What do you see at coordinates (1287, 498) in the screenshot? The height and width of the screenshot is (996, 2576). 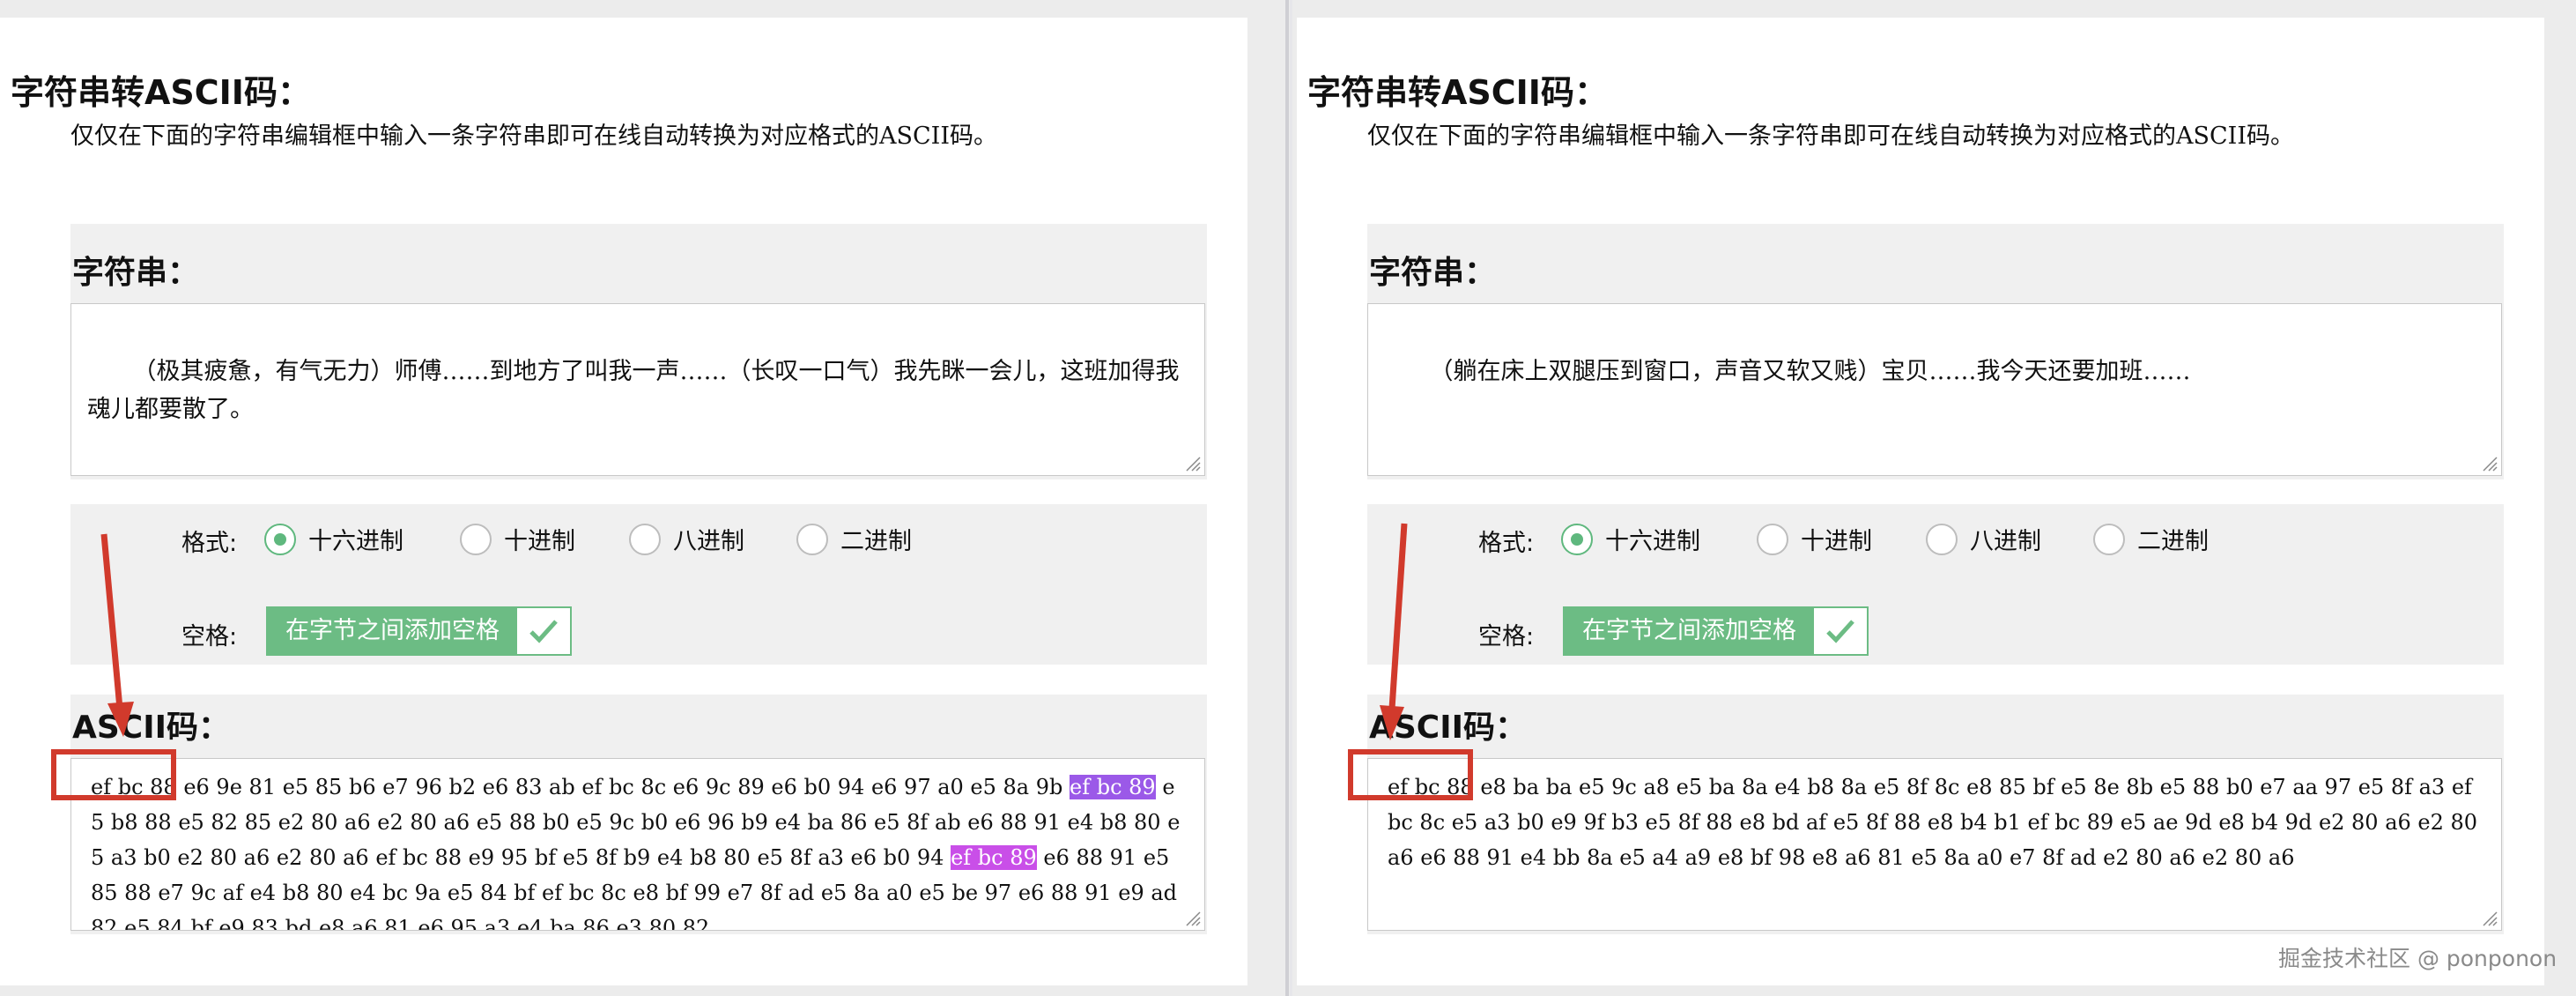 I see `window-divider` at bounding box center [1287, 498].